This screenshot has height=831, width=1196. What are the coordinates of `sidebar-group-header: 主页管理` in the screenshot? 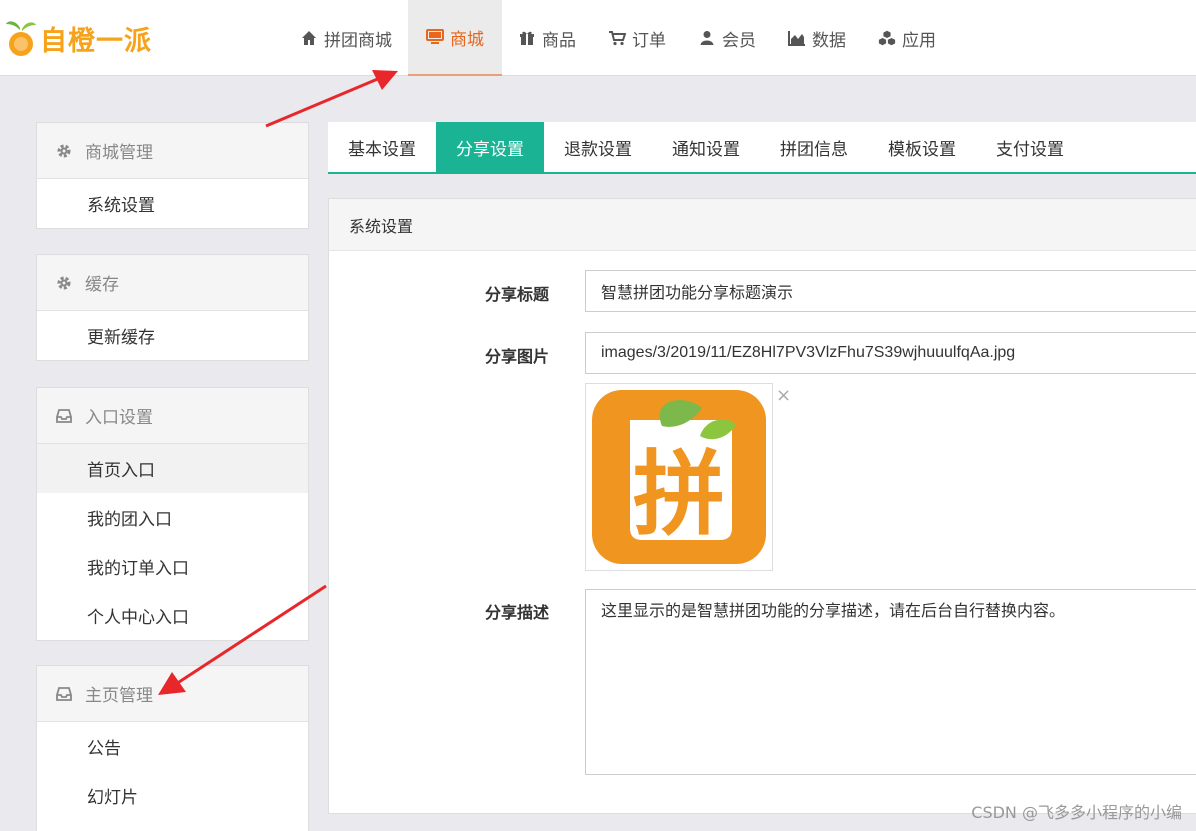 It's located at (172, 694).